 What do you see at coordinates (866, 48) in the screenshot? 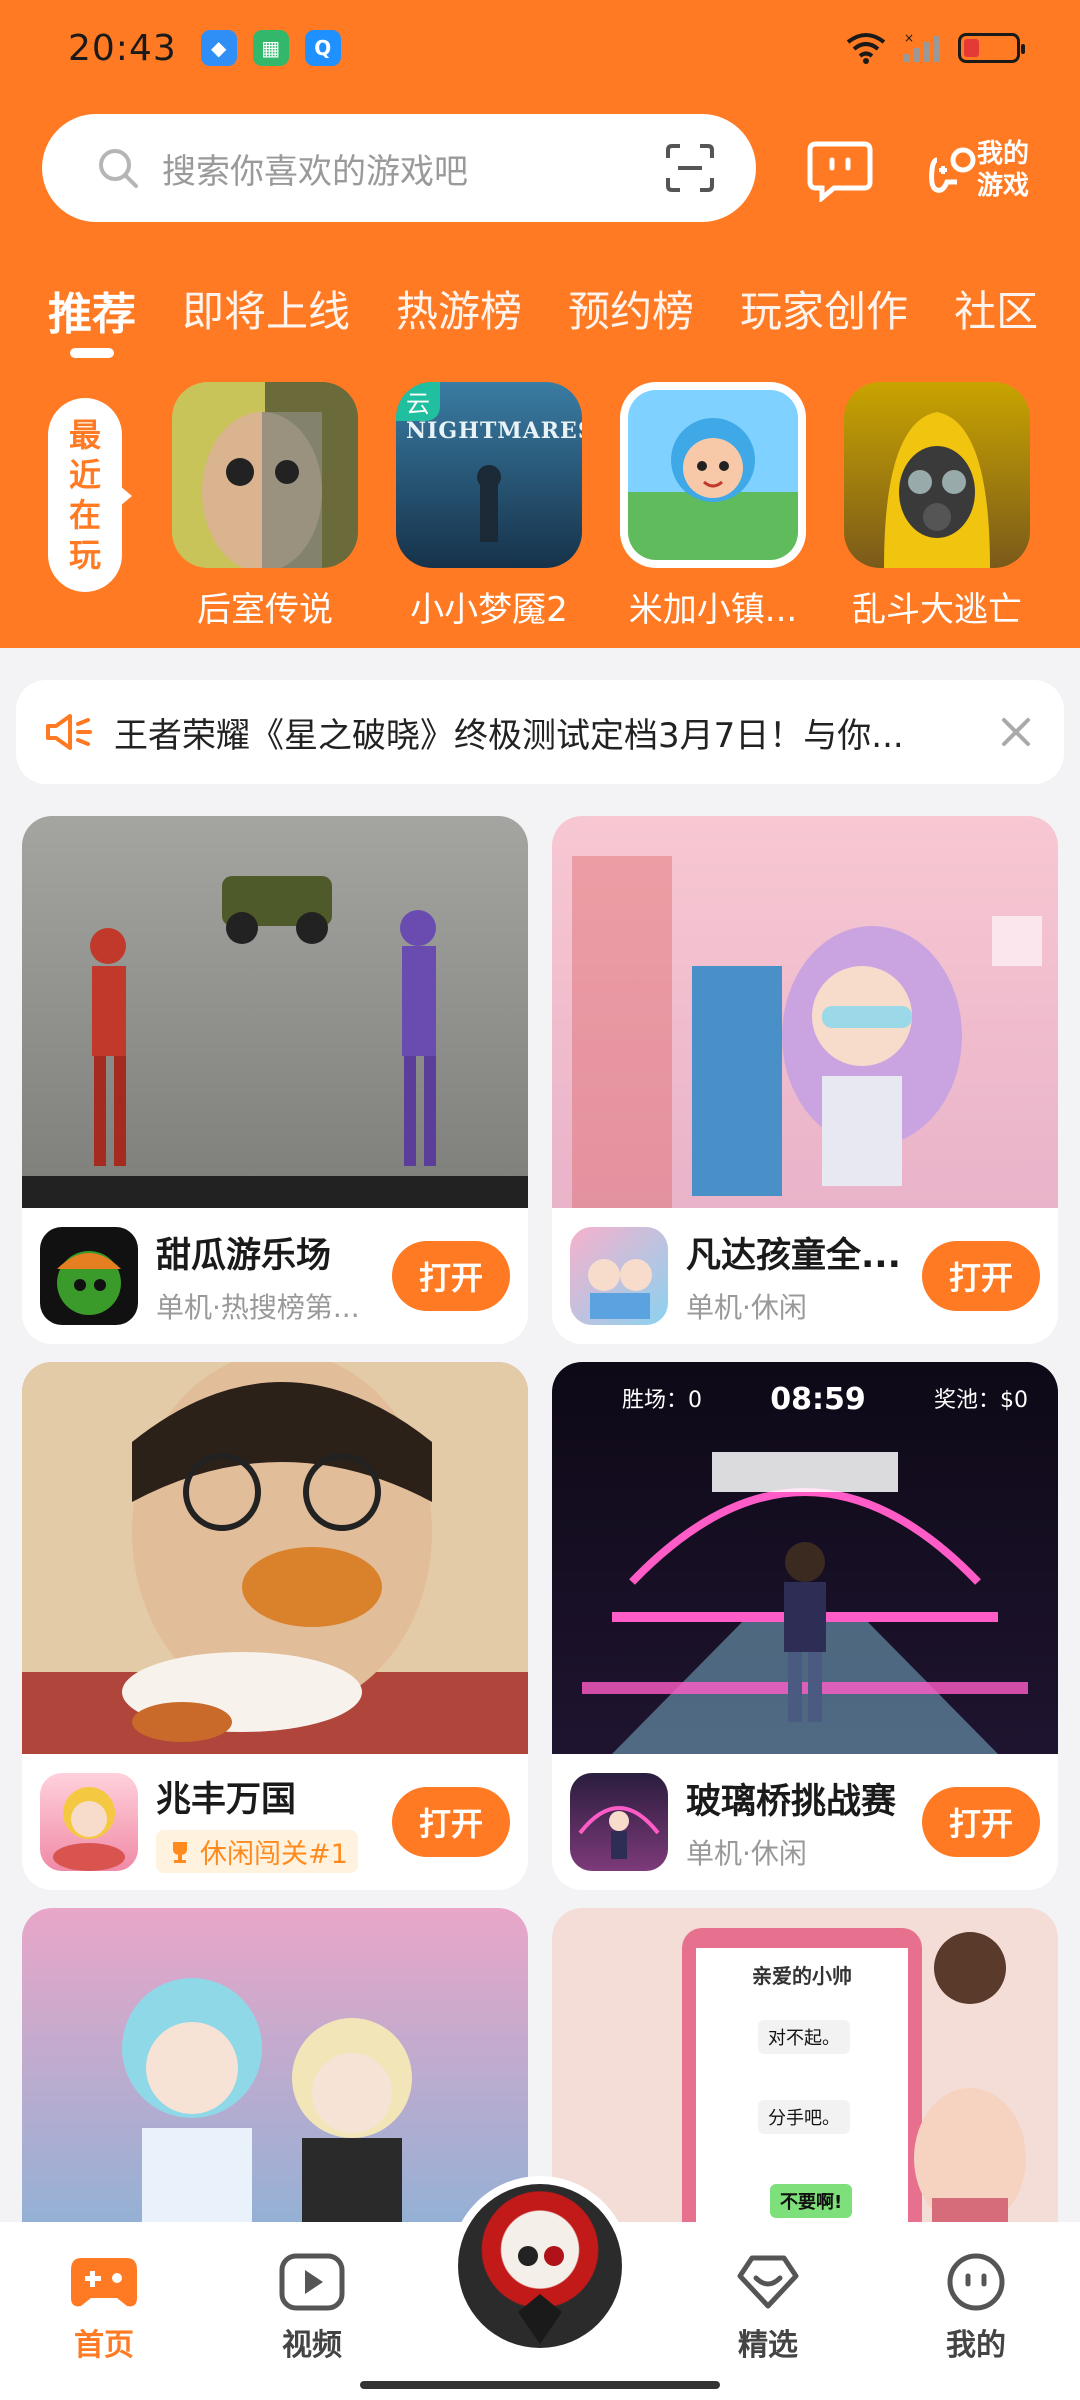
I see `wifi-icon` at bounding box center [866, 48].